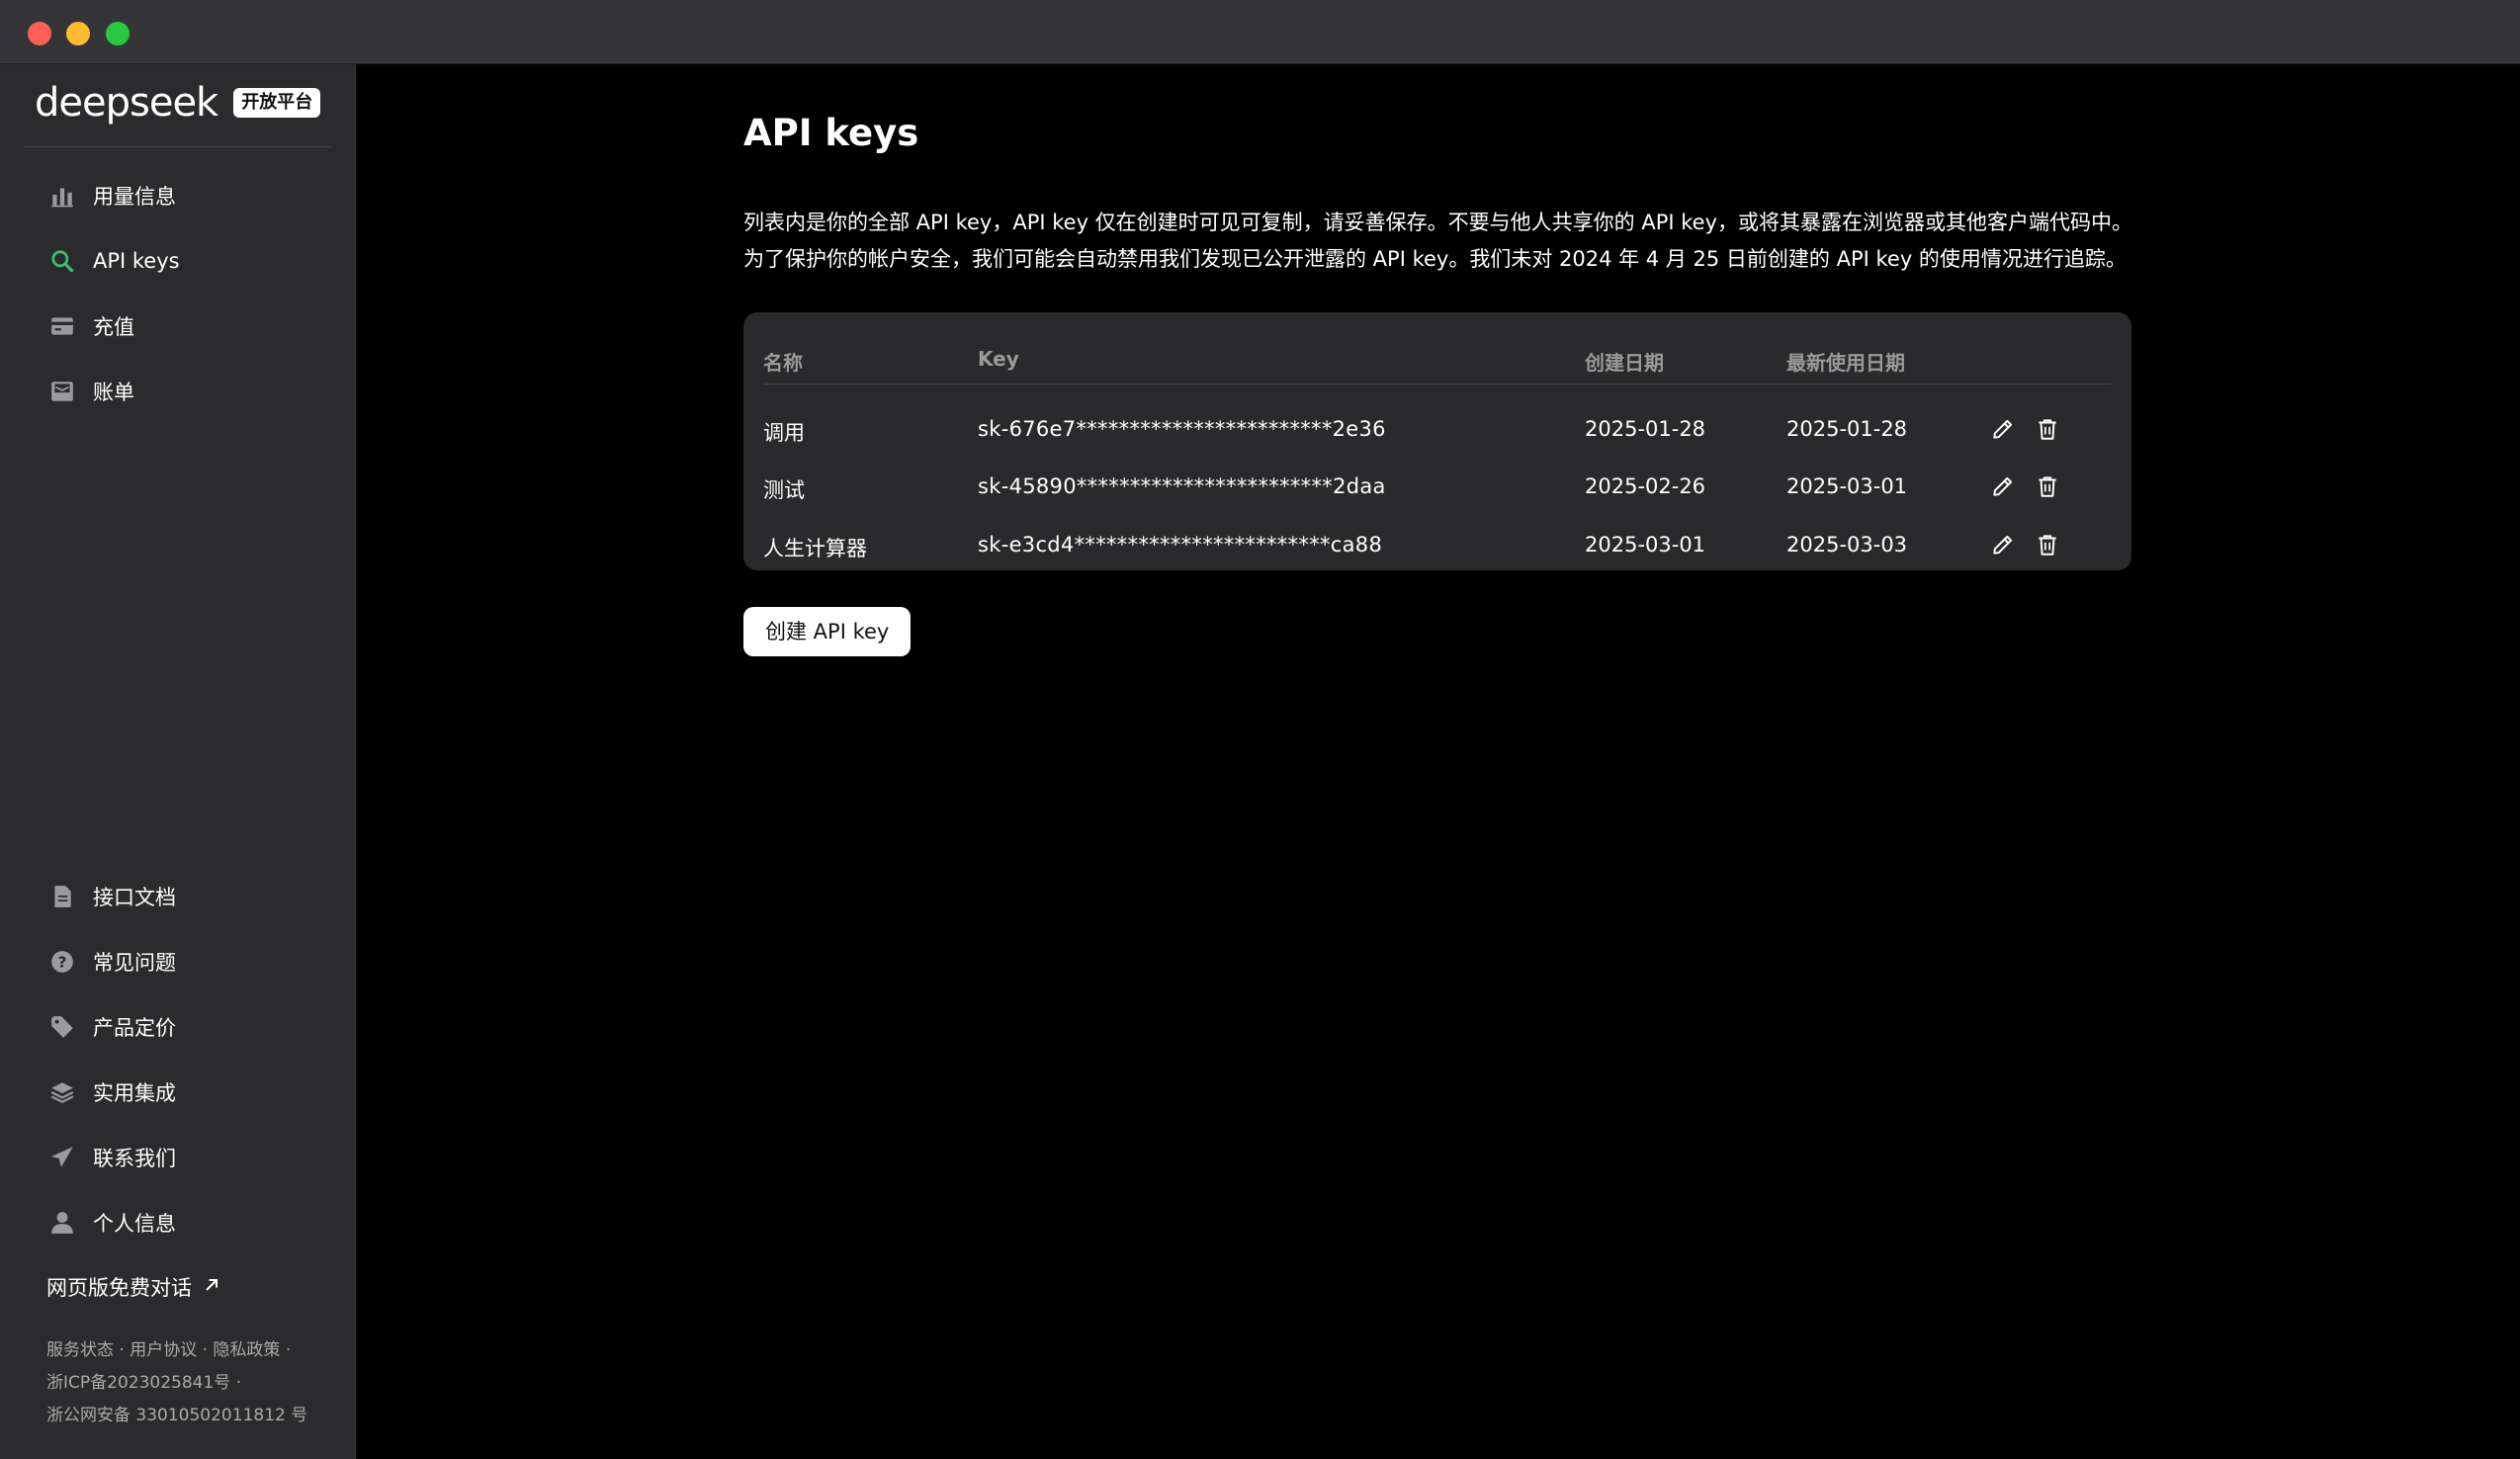 Image resolution: width=2520 pixels, height=1459 pixels. What do you see at coordinates (62, 326) in the screenshot?
I see `wallet-icon` at bounding box center [62, 326].